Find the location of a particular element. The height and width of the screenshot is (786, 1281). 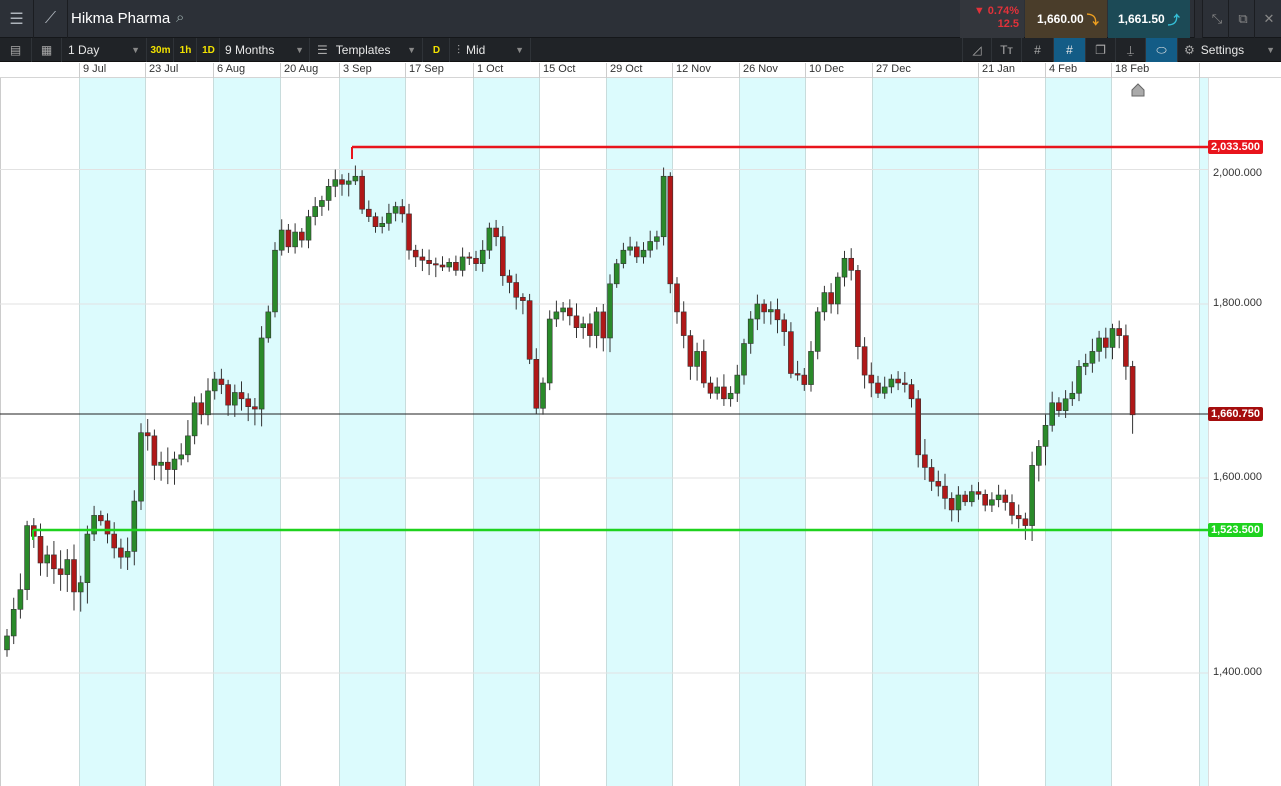

crosshair-icon: ⍊ is located at coordinates (1131, 50).